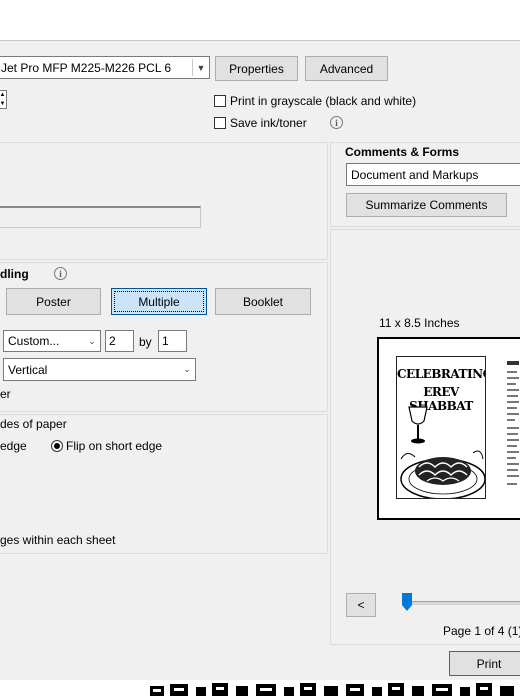 The height and width of the screenshot is (699, 520). I want to click on comments-forms-select: Document and Markups, so click(433, 174).